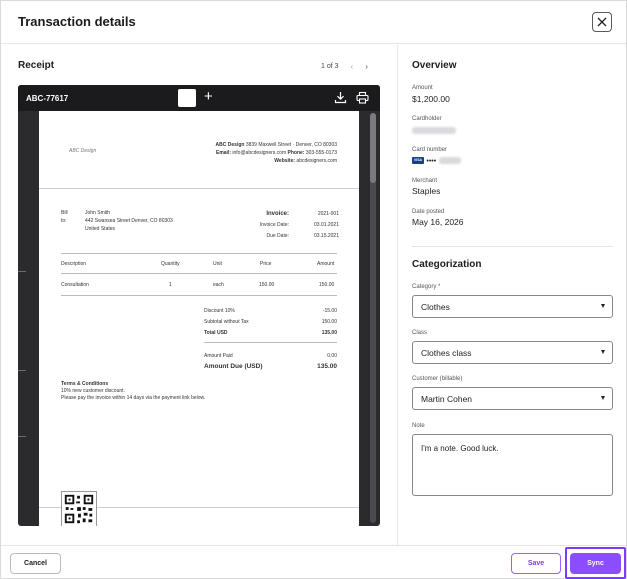 This screenshot has width=627, height=579. Describe the element at coordinates (64, 217) in the screenshot. I see `bill-to-label: Bill to:` at that location.